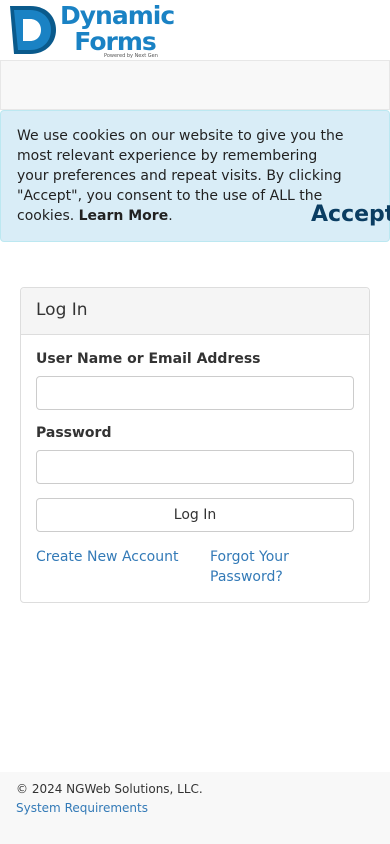  Describe the element at coordinates (249, 567) in the screenshot. I see `forgot-password-link: Forgot Your Password?` at that location.